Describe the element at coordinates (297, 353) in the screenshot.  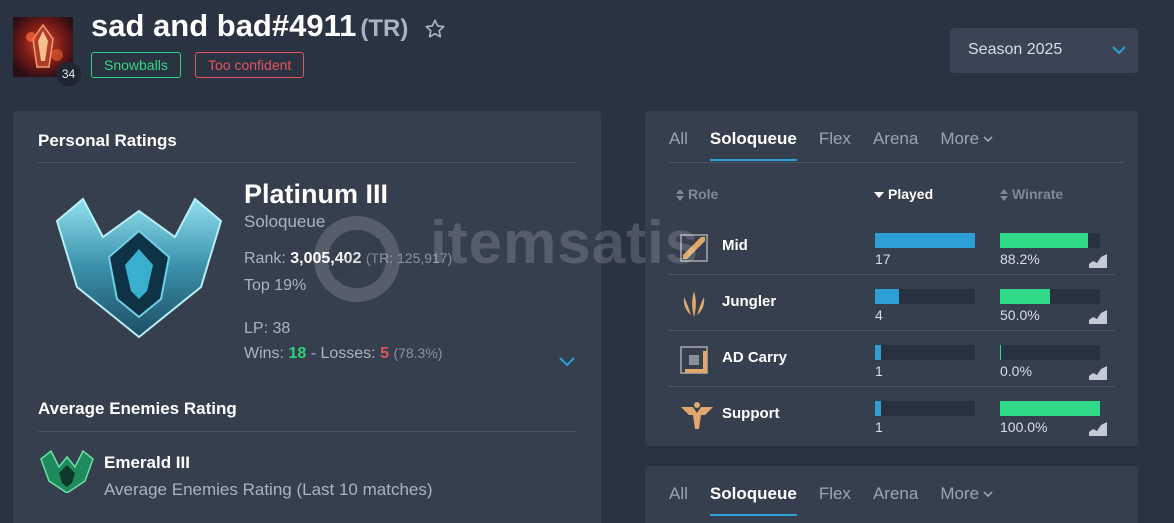
I see `wins-value: 18` at that location.